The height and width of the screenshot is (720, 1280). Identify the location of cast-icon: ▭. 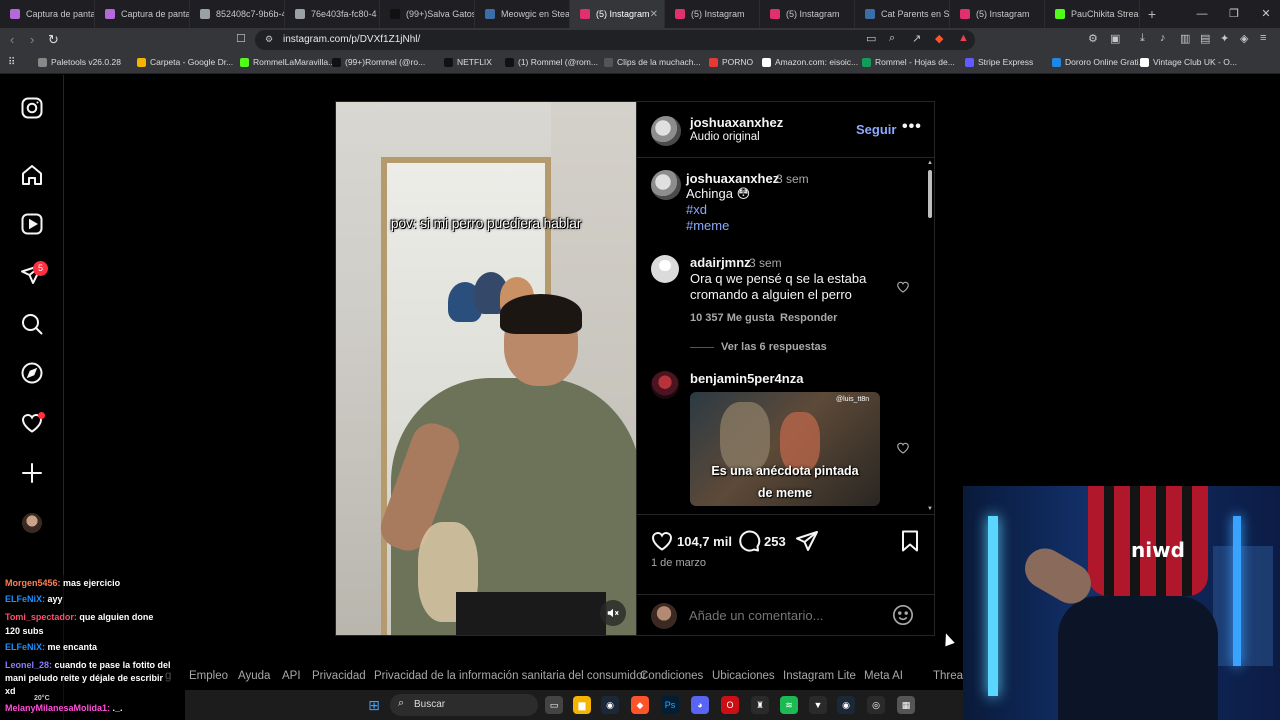
(871, 38).